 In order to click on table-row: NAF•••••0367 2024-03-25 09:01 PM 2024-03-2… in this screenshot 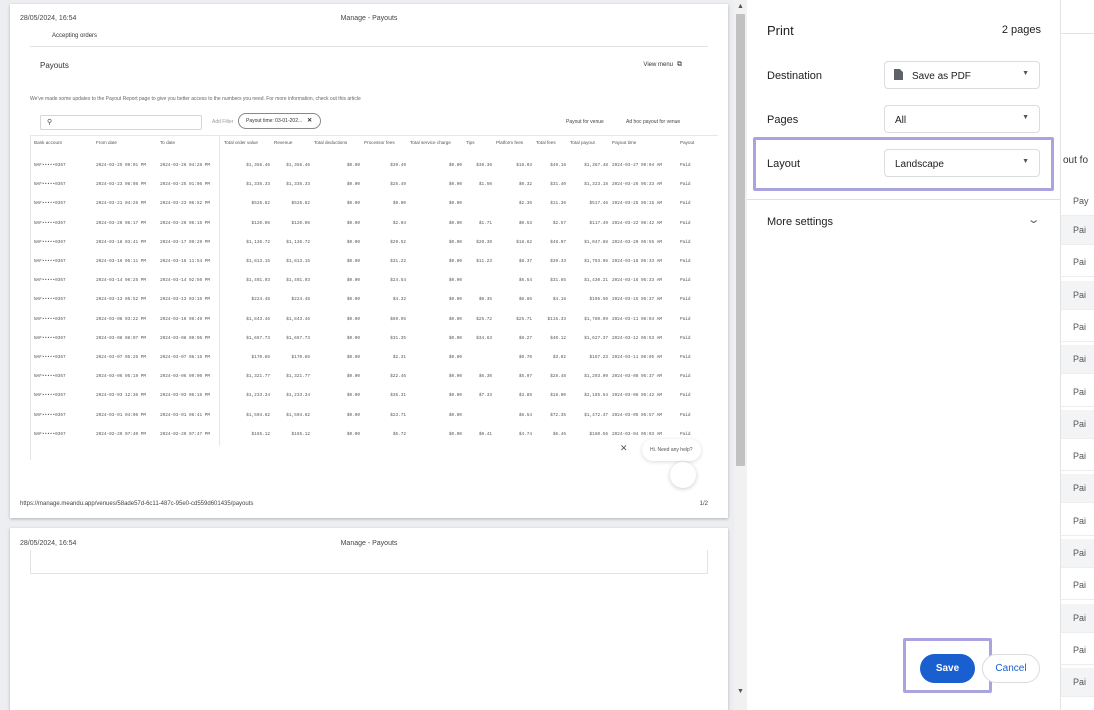, I will do `click(365, 165)`.